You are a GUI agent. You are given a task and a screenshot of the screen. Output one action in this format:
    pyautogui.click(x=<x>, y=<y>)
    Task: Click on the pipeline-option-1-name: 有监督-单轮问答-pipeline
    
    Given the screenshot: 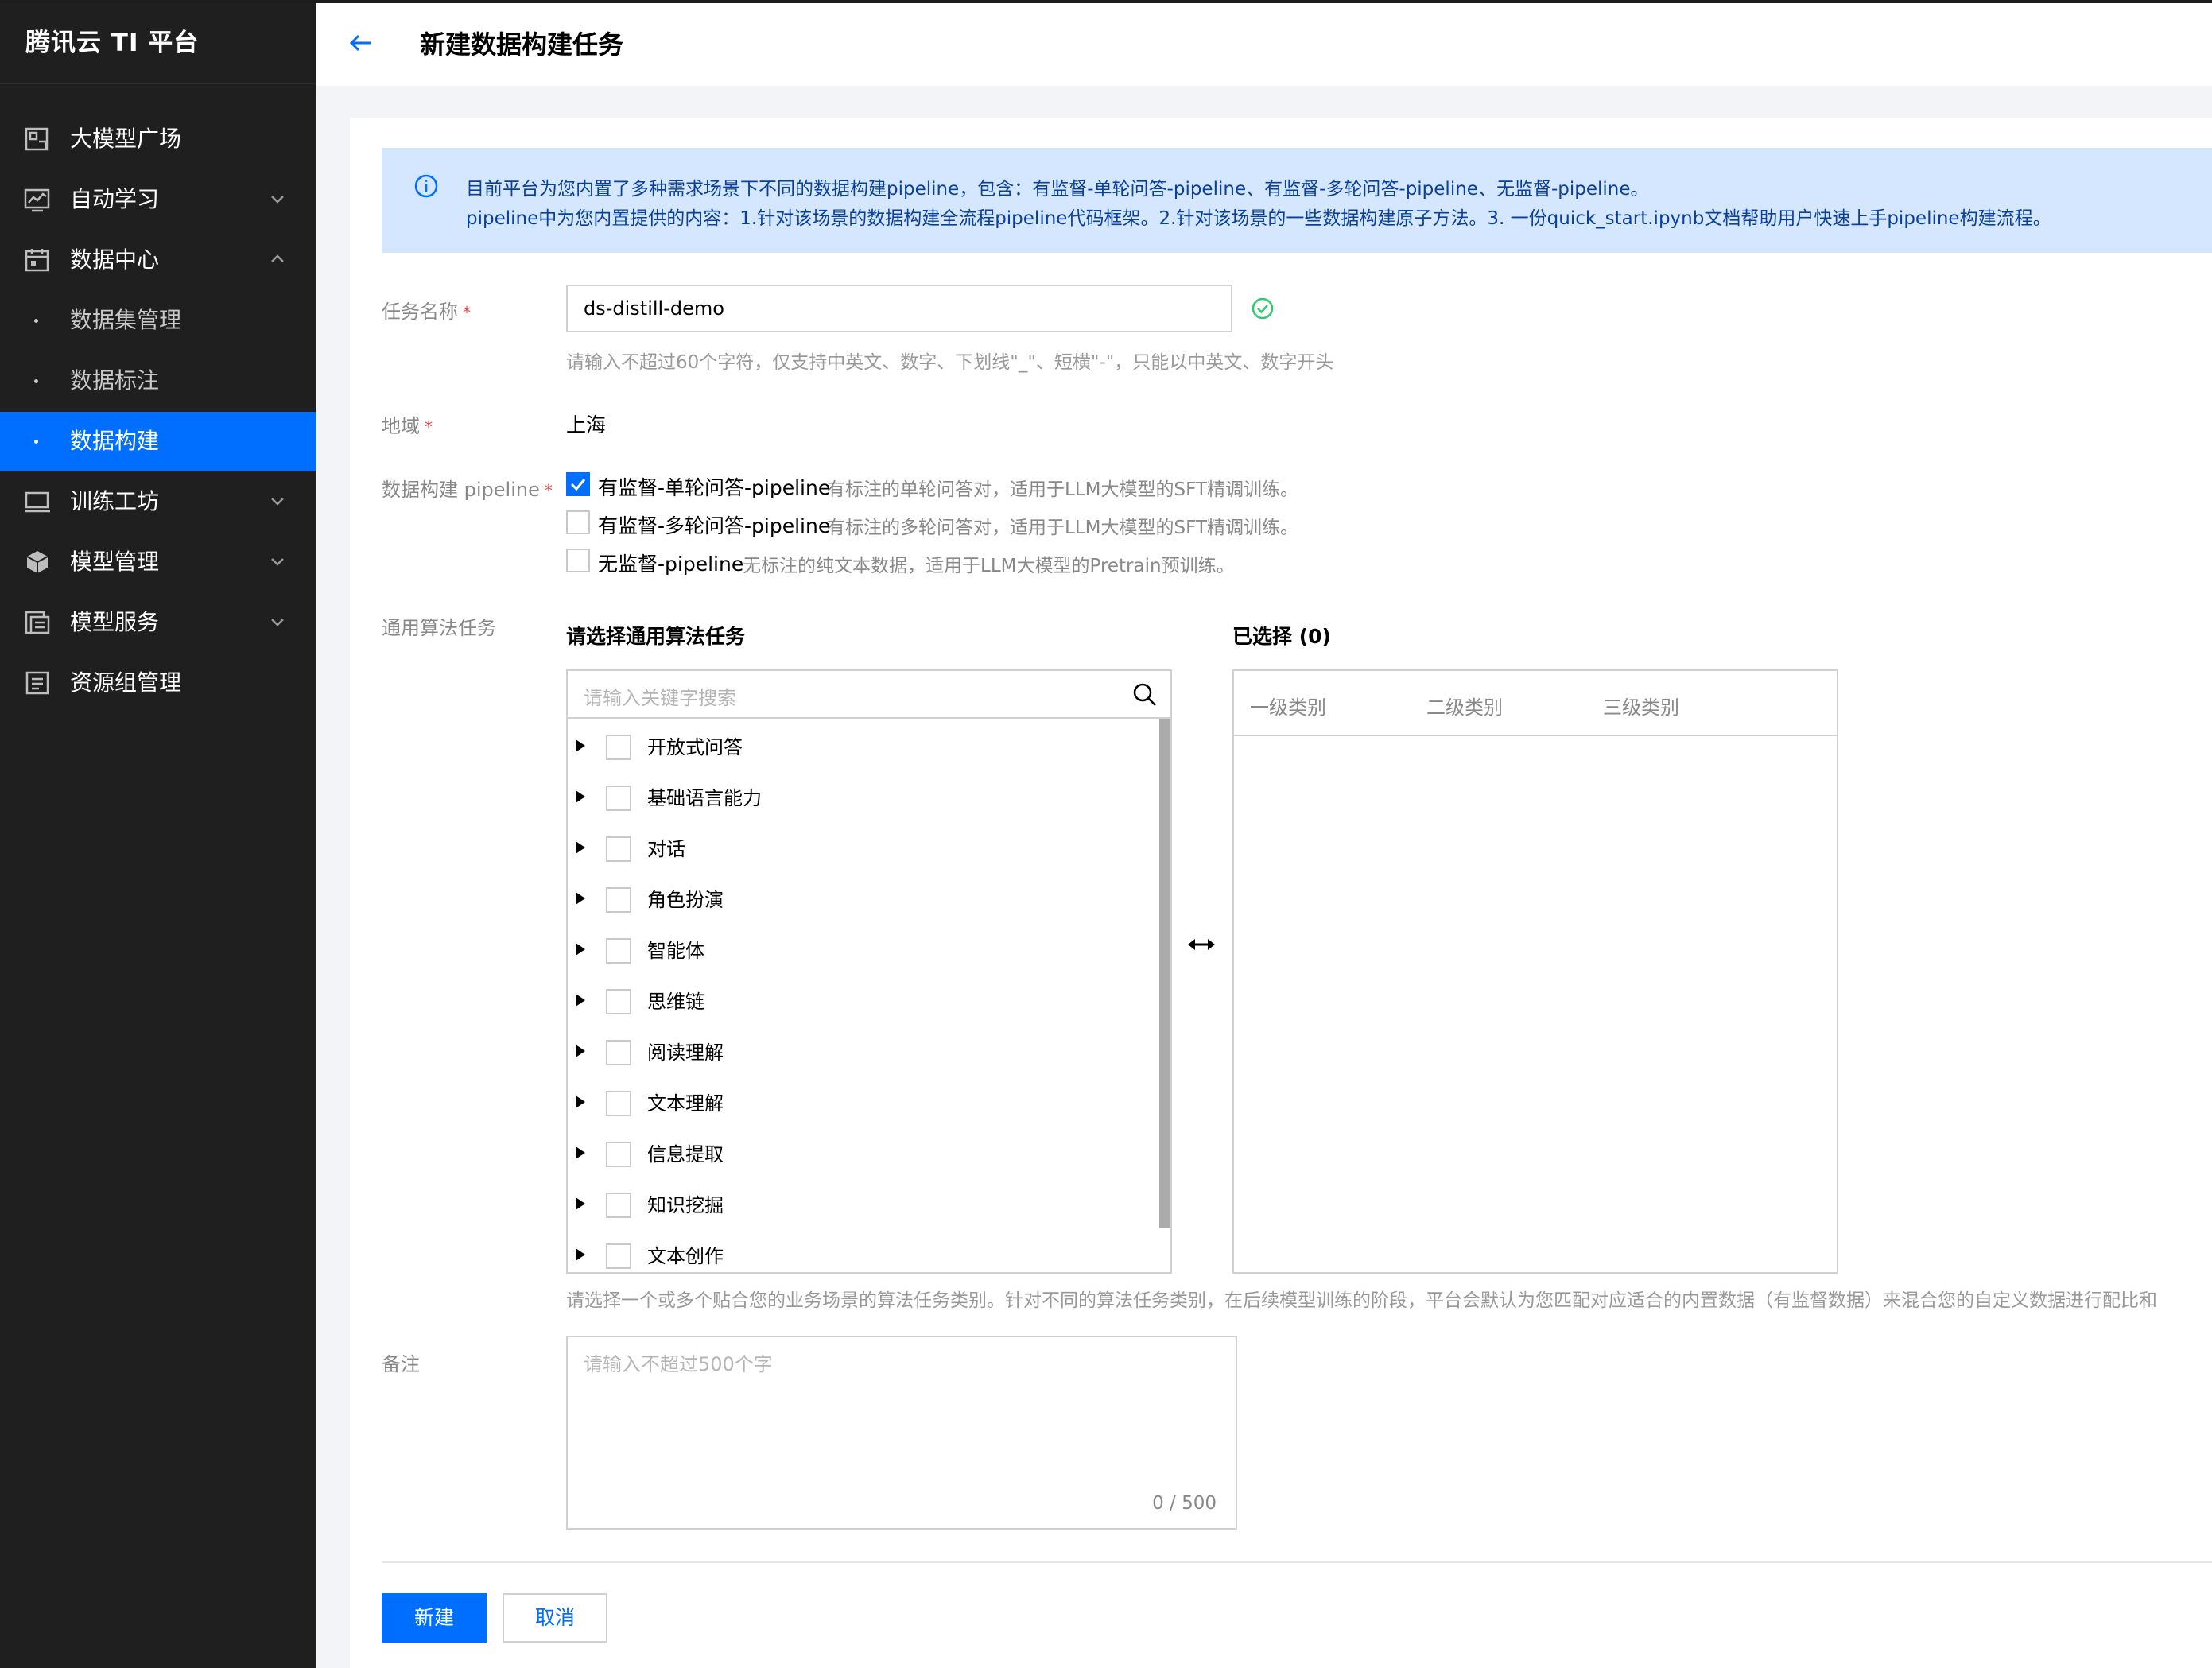 What is the action you would take?
    pyautogui.click(x=714, y=487)
    